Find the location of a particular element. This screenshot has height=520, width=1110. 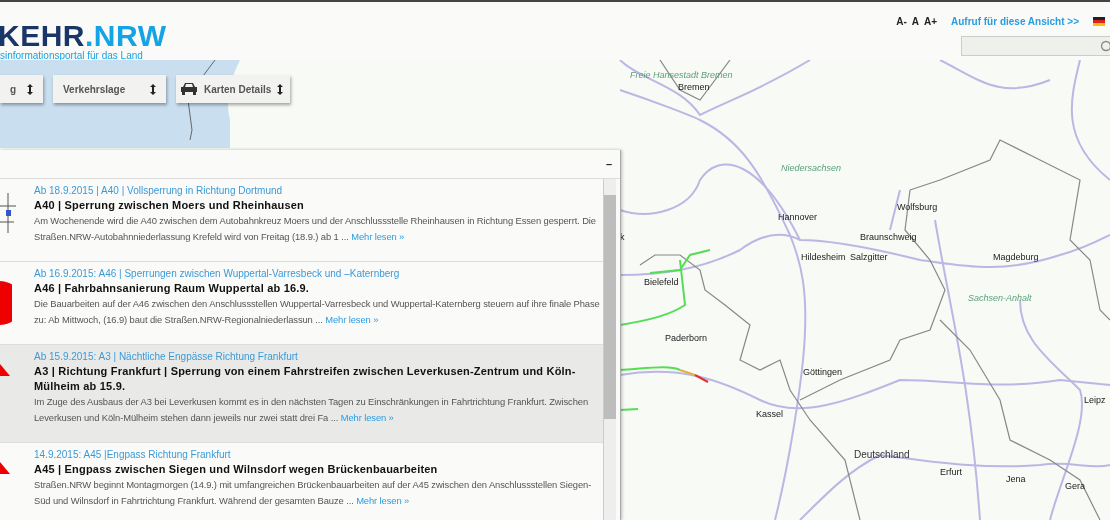

news-item is located at coordinates (301, 394).